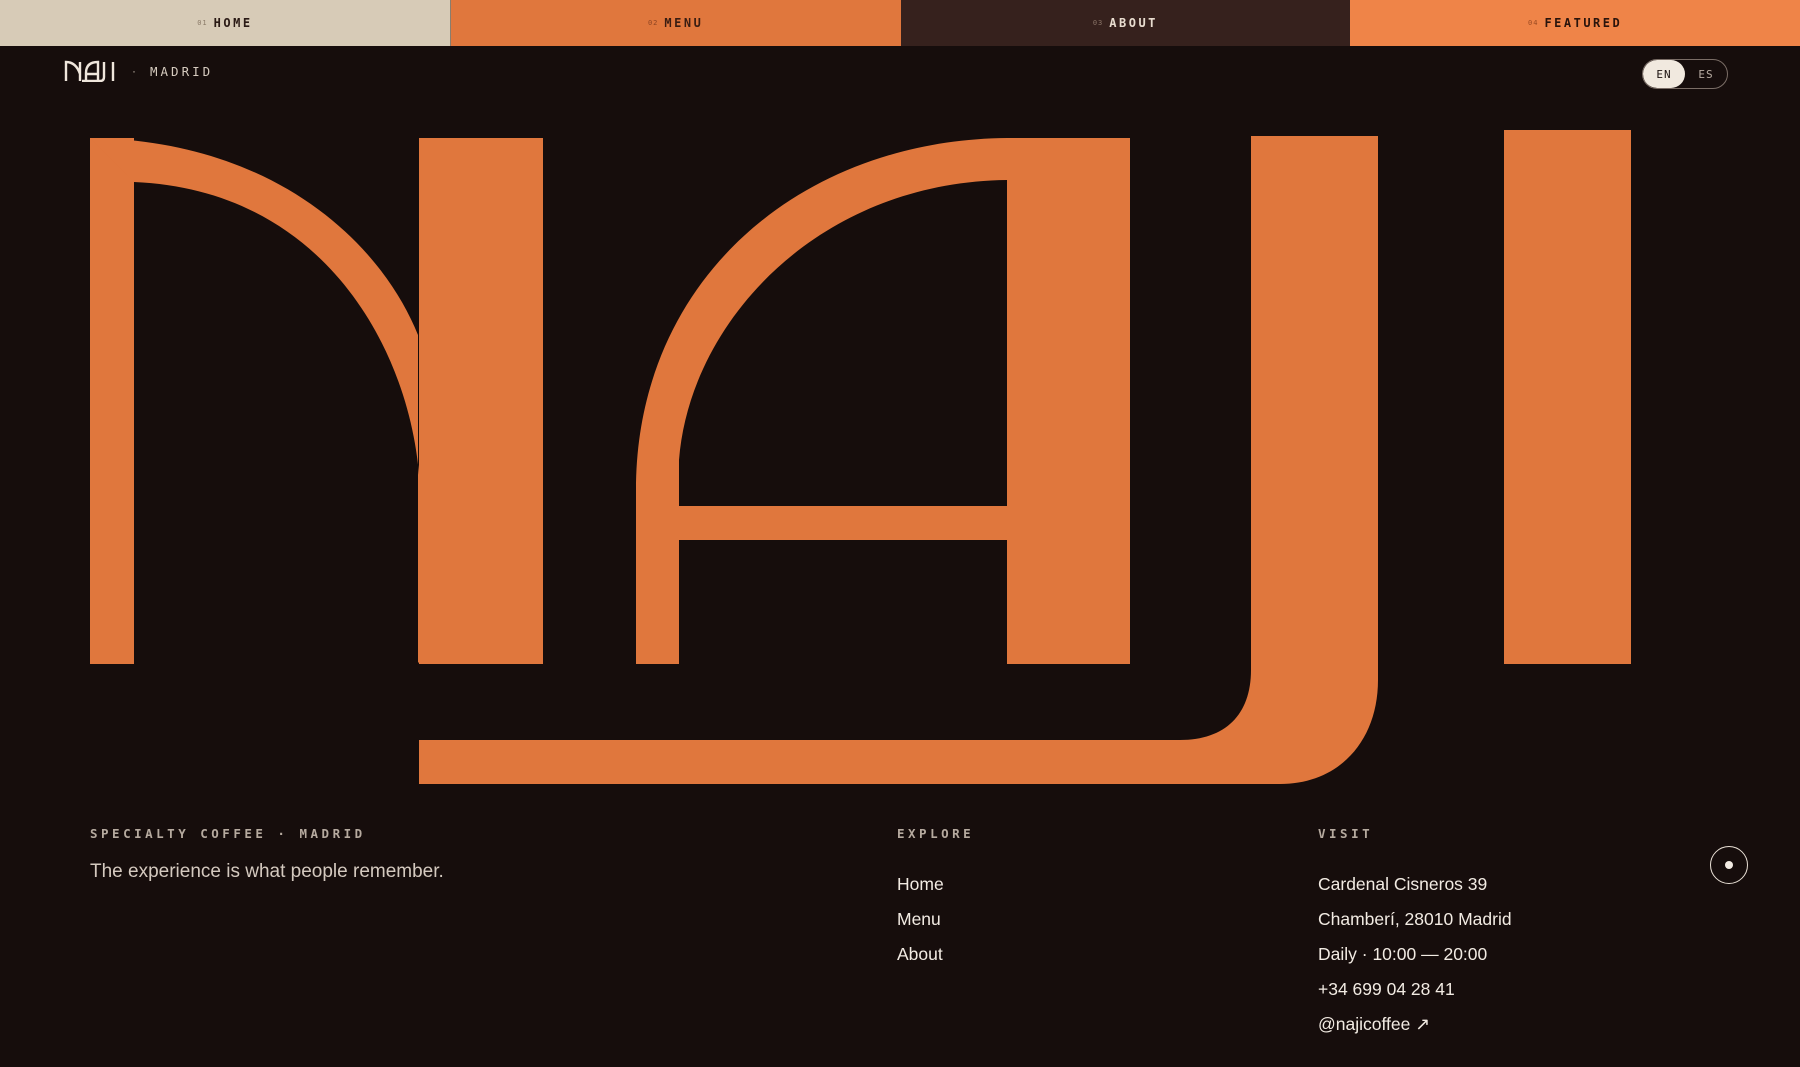 The width and height of the screenshot is (1800, 1067). I want to click on floating-action-button, so click(1729, 865).